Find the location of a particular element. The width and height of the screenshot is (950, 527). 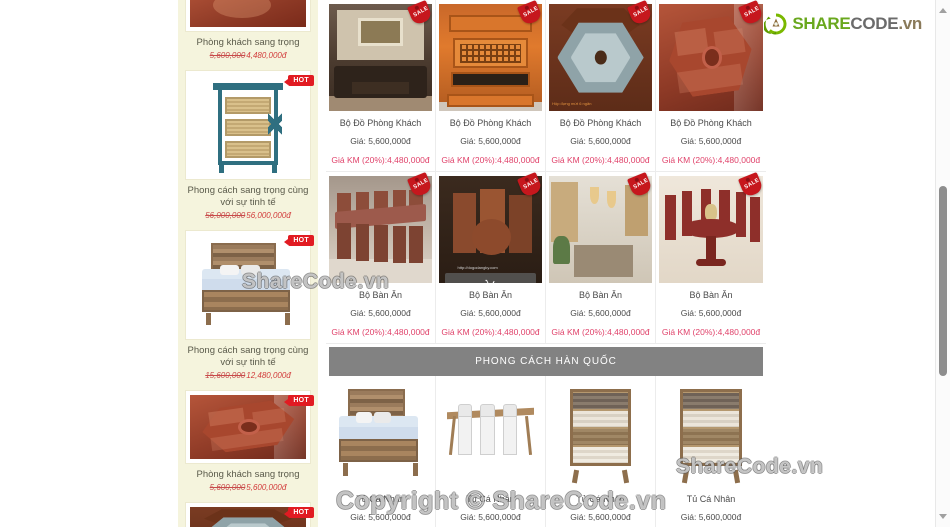

sidebar-thumb-wrap-3: HOT is located at coordinates (249, 427).